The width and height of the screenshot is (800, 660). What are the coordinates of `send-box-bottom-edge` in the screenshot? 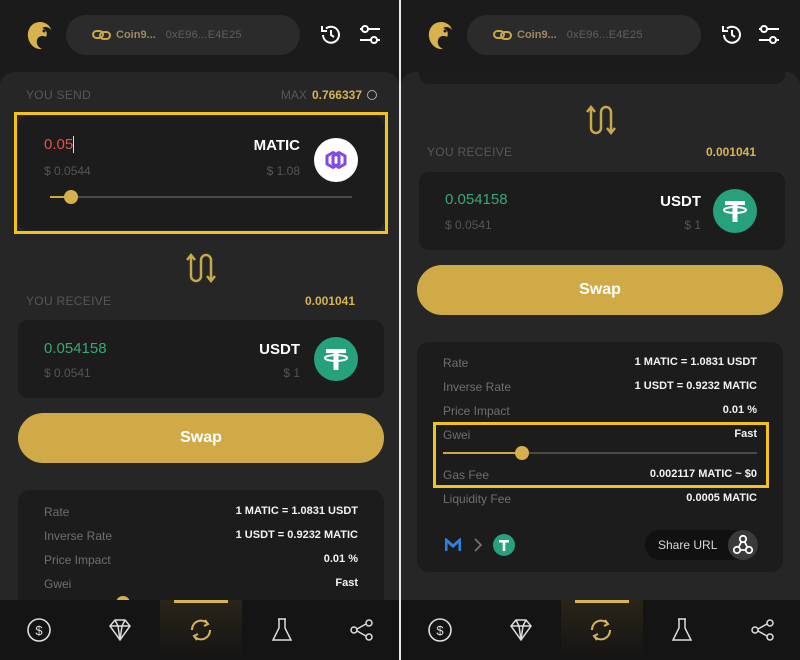 It's located at (602, 78).